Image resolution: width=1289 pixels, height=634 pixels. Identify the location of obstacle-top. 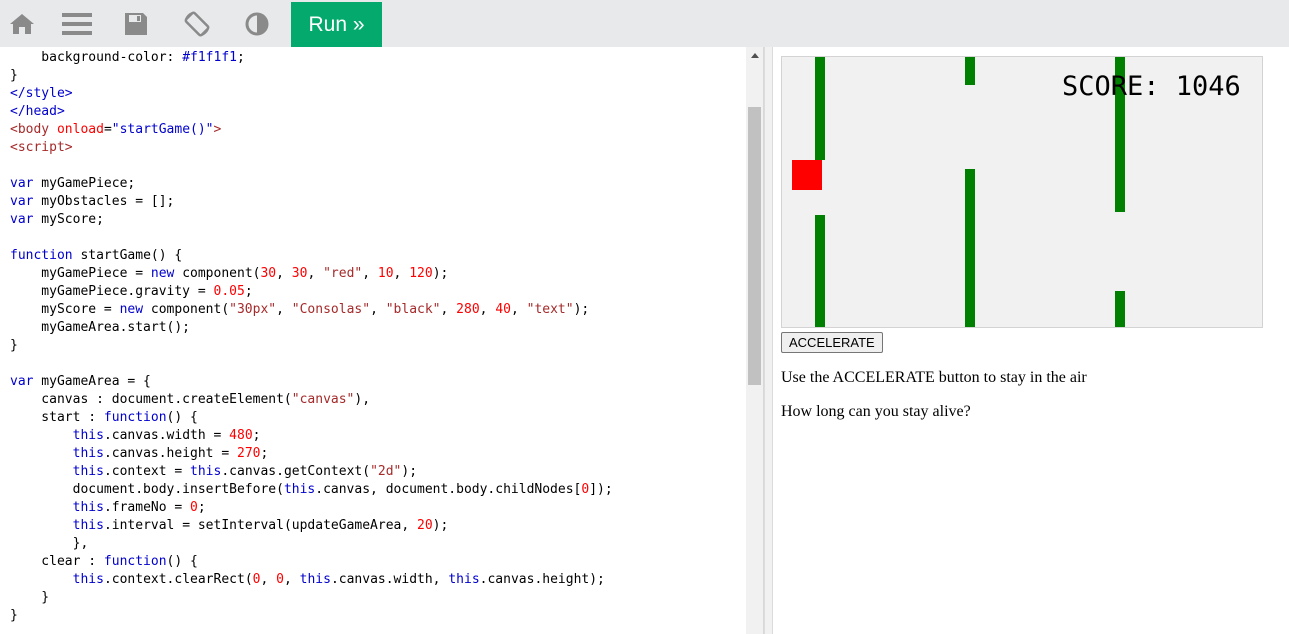
(970, 71).